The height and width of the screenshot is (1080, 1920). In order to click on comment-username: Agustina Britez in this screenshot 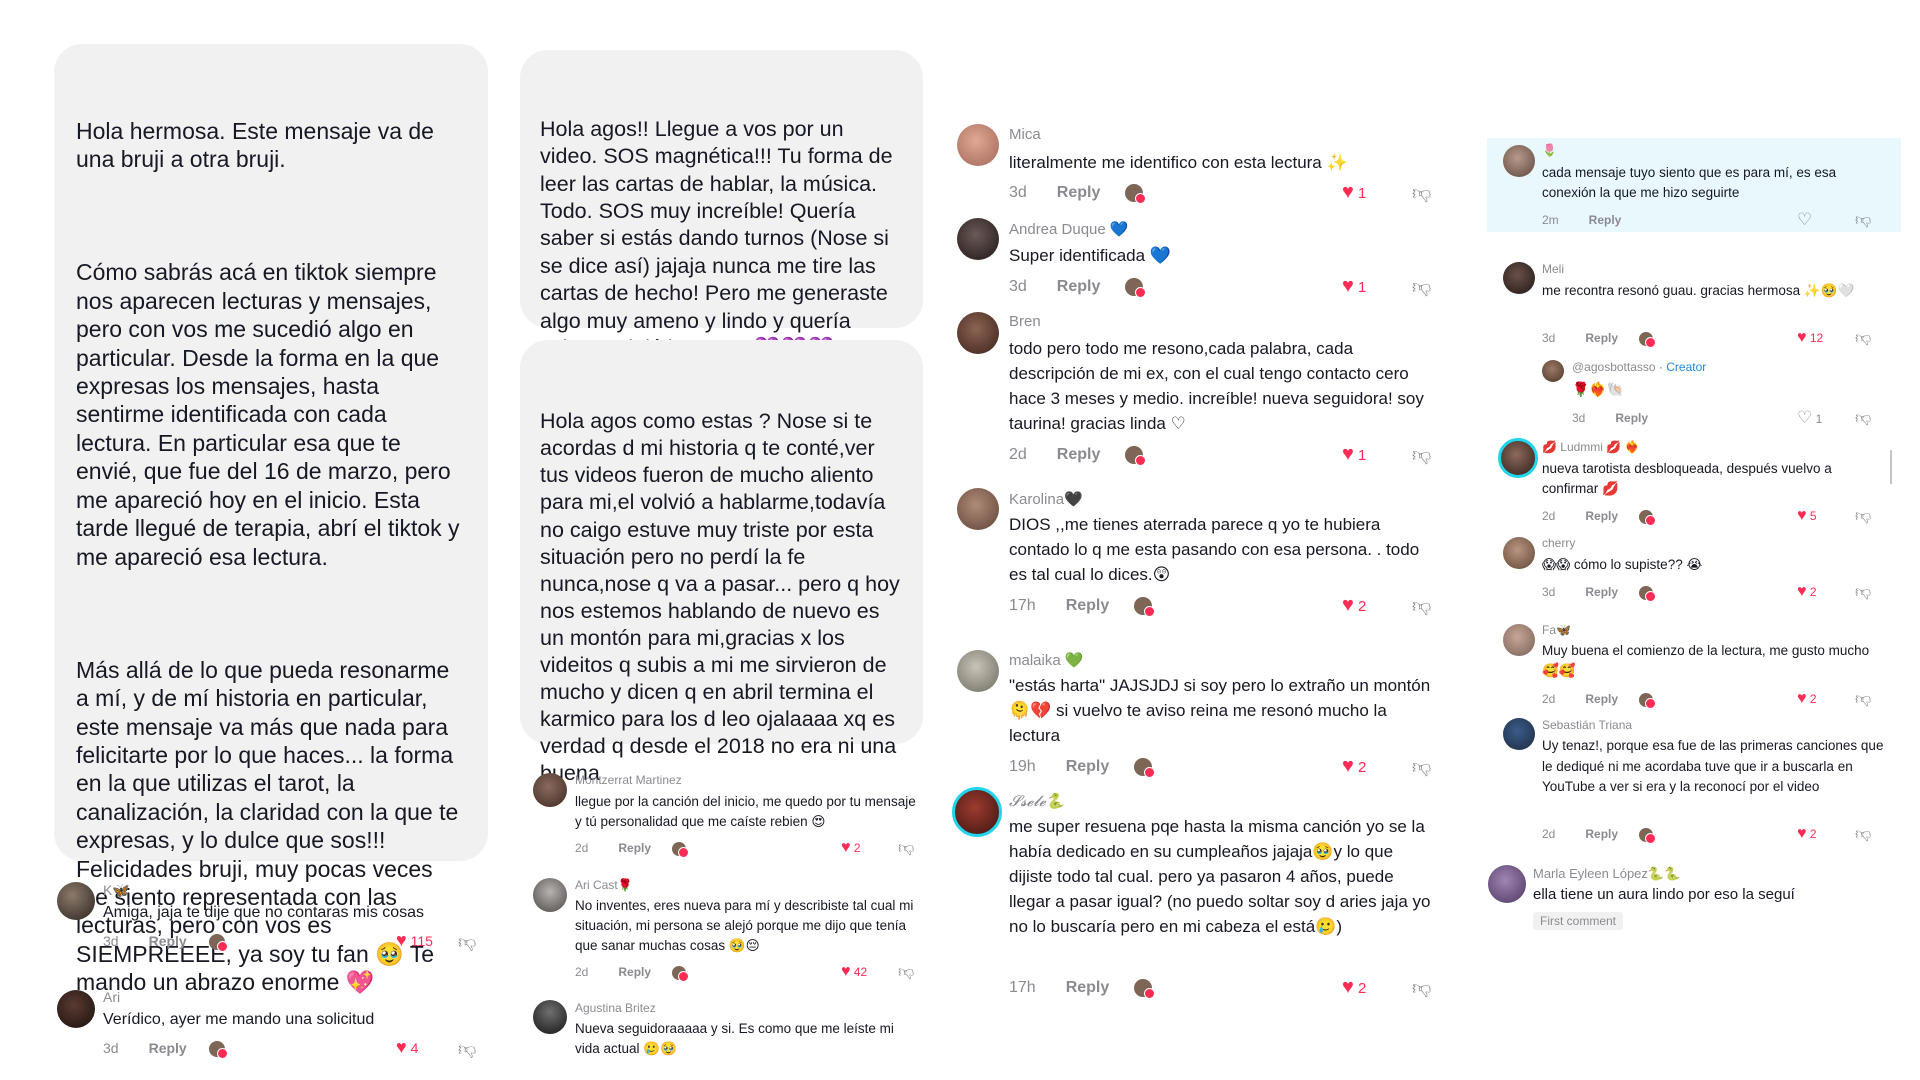, I will do `click(615, 1008)`.